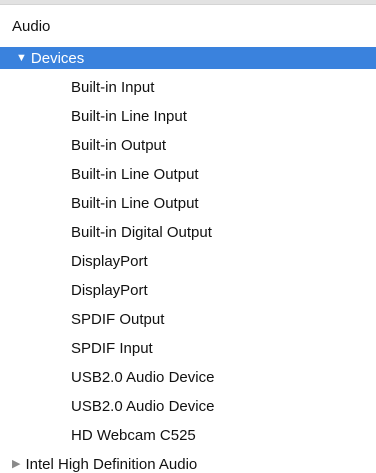 This screenshot has height=473, width=376. Describe the element at coordinates (188, 232) in the screenshot. I see `list-item: Built-in Digital Output` at that location.